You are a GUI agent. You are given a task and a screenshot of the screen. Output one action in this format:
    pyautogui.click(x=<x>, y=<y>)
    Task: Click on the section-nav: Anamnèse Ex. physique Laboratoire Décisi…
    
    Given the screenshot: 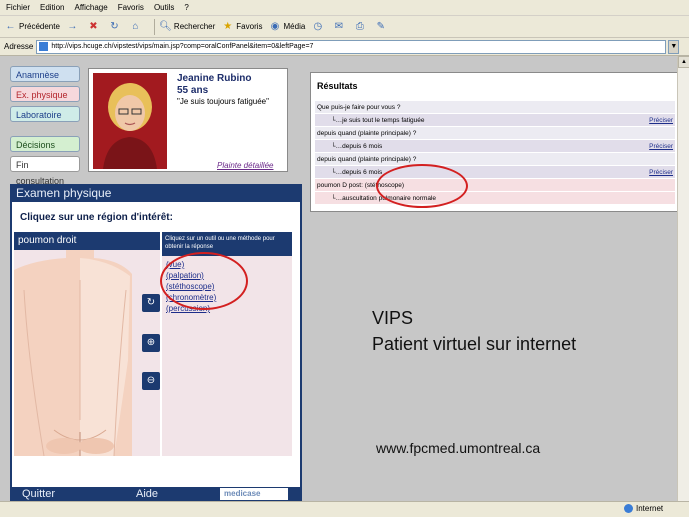 What is the action you would take?
    pyautogui.click(x=47, y=126)
    